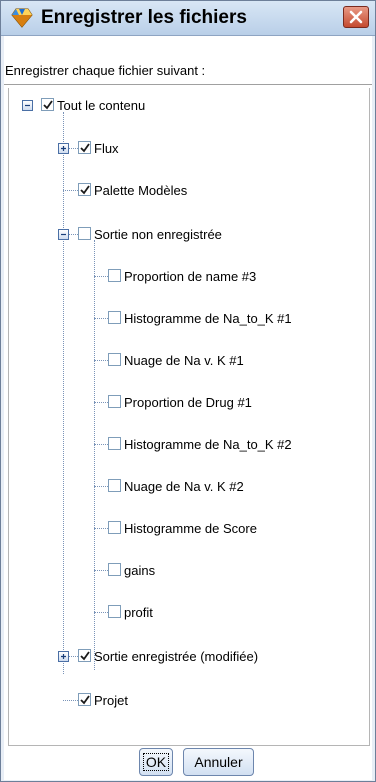 This screenshot has height=782, width=376. What do you see at coordinates (184, 486) in the screenshot?
I see `tree-item-label: Nuage de Na v. K #2` at bounding box center [184, 486].